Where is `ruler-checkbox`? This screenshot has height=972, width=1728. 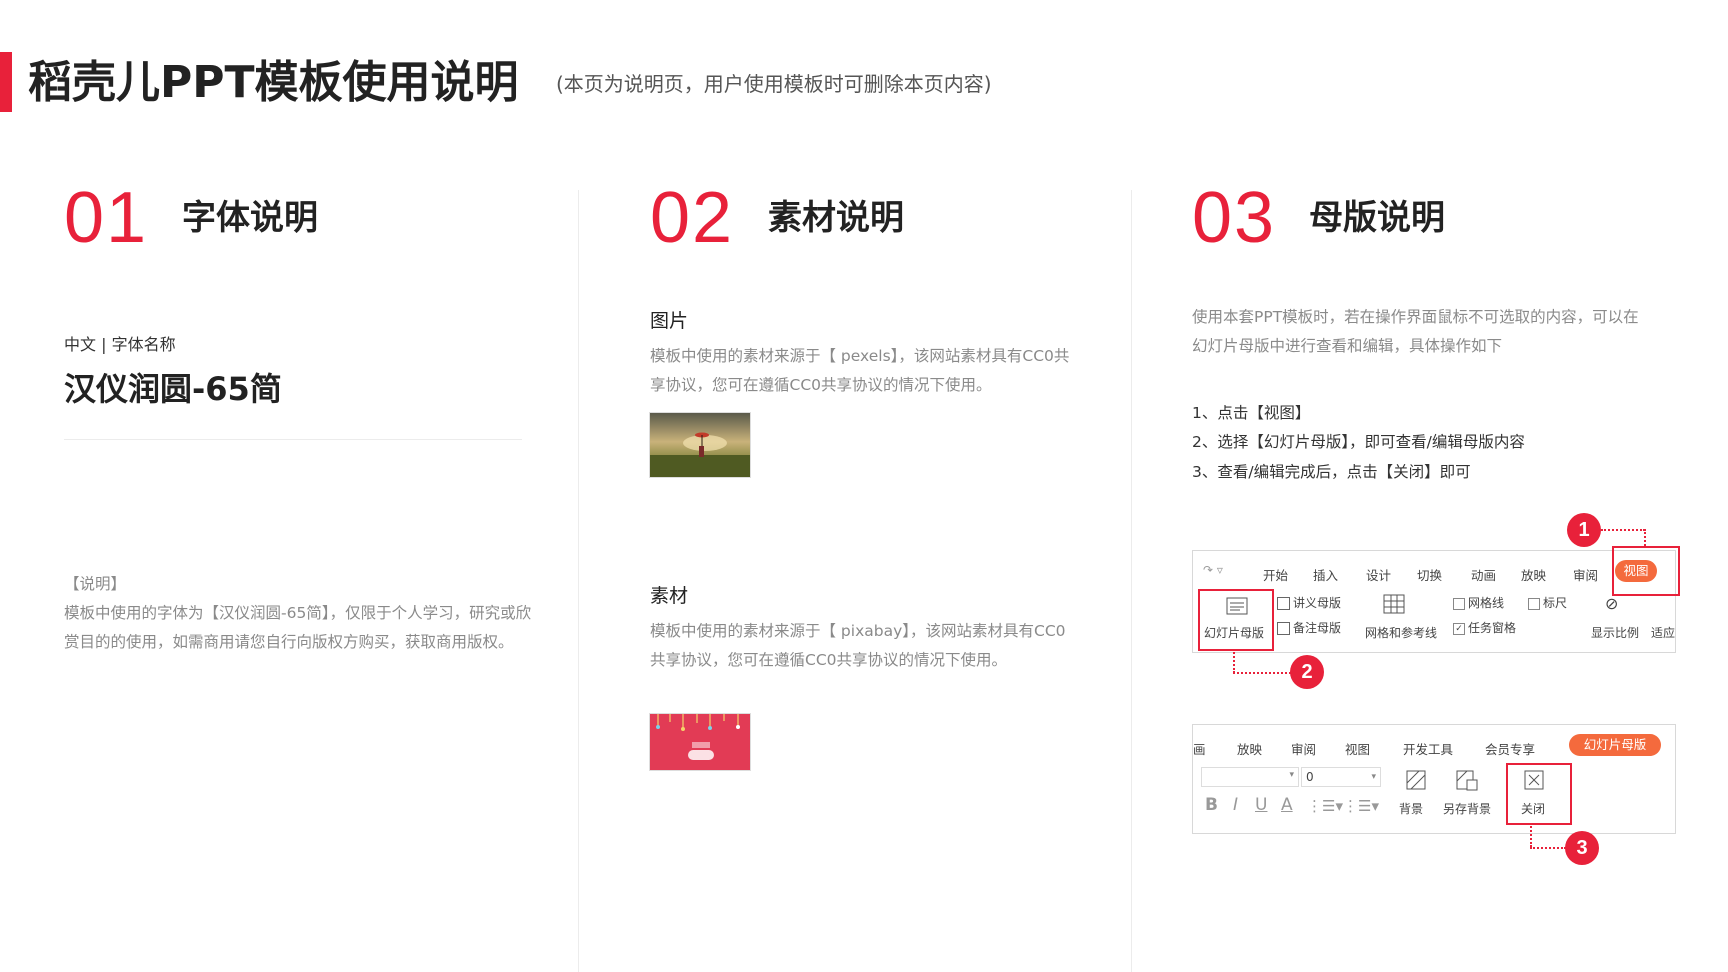 ruler-checkbox is located at coordinates (1534, 603).